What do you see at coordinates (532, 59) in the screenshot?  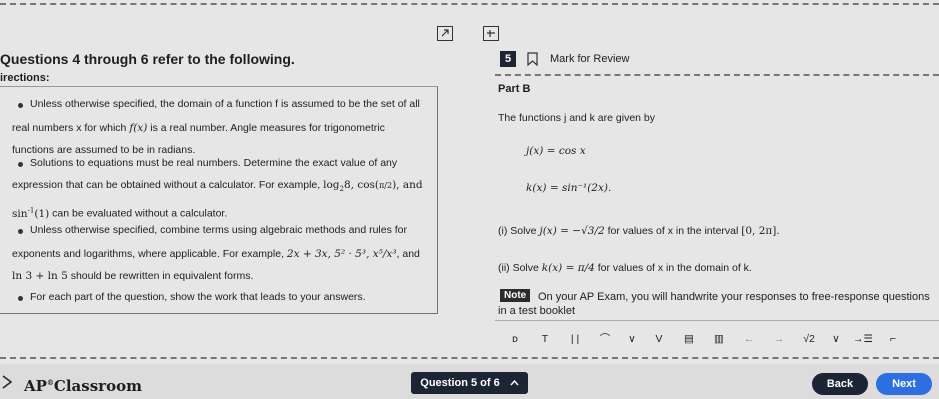 I see `bookmark-icon` at bounding box center [532, 59].